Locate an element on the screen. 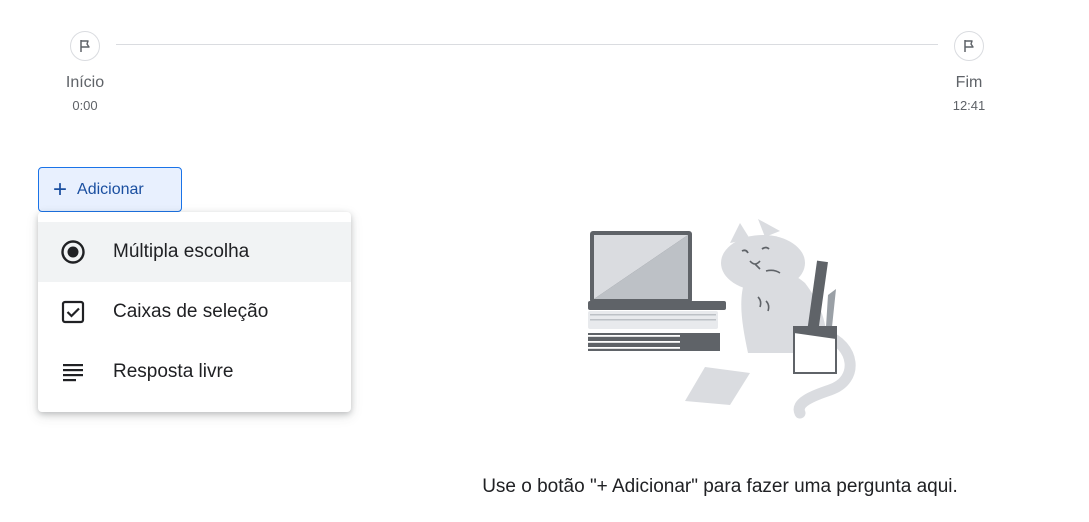 The height and width of the screenshot is (522, 1089). start-flag-button is located at coordinates (85, 46).